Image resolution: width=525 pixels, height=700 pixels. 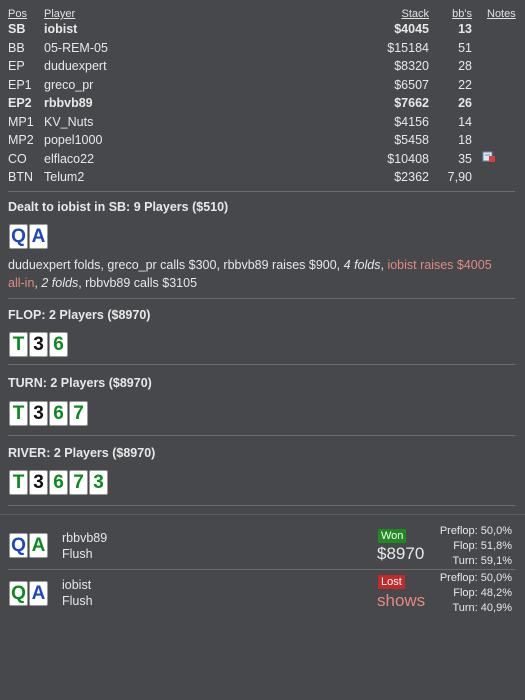 I want to click on player-name: duduexpert, so click(x=75, y=66).